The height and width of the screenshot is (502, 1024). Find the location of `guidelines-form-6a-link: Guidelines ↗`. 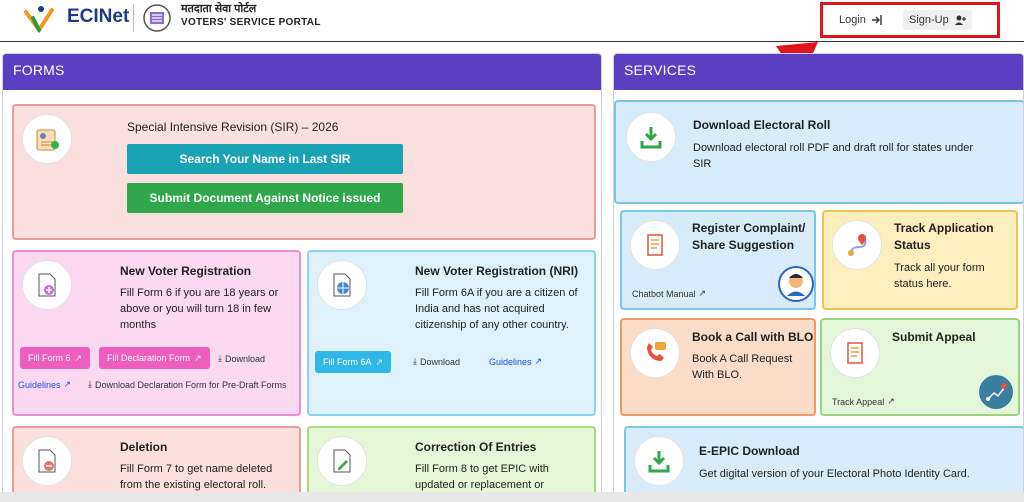

guidelines-form-6a-link: Guidelines ↗ is located at coordinates (515, 361).